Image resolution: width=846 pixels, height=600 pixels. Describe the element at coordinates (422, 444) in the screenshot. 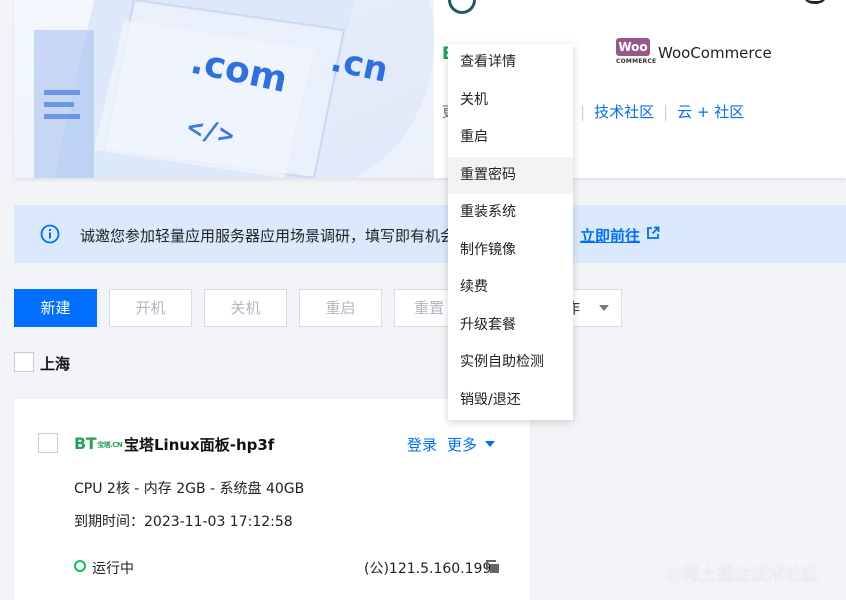

I see `login-link: 登录` at that location.